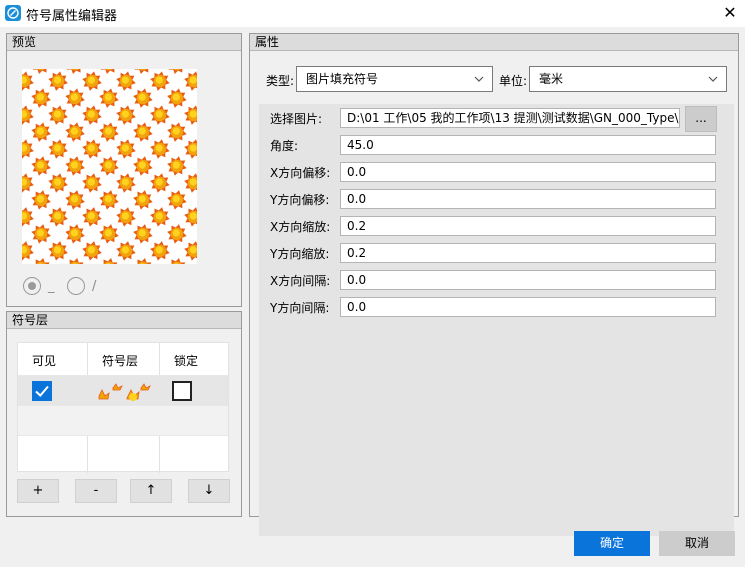 The height and width of the screenshot is (567, 745). Describe the element at coordinates (528, 199) in the screenshot. I see `y-offset-field: 0.0` at that location.